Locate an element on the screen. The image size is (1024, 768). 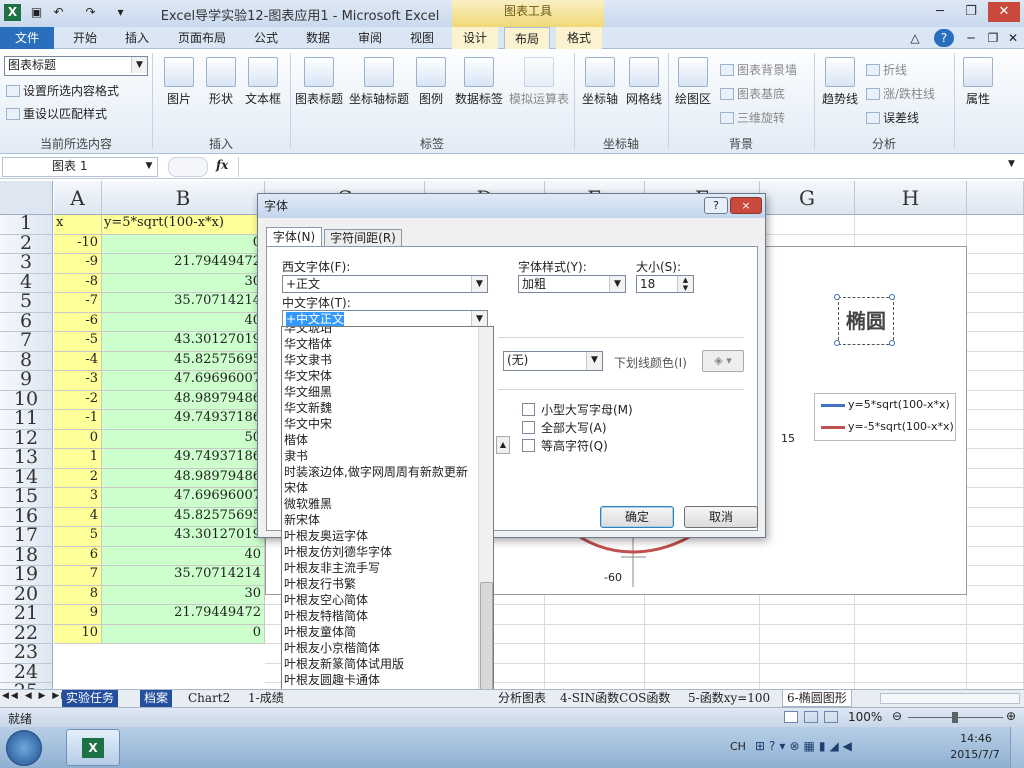
zoom-slider-thumb is located at coordinates (955, 717).